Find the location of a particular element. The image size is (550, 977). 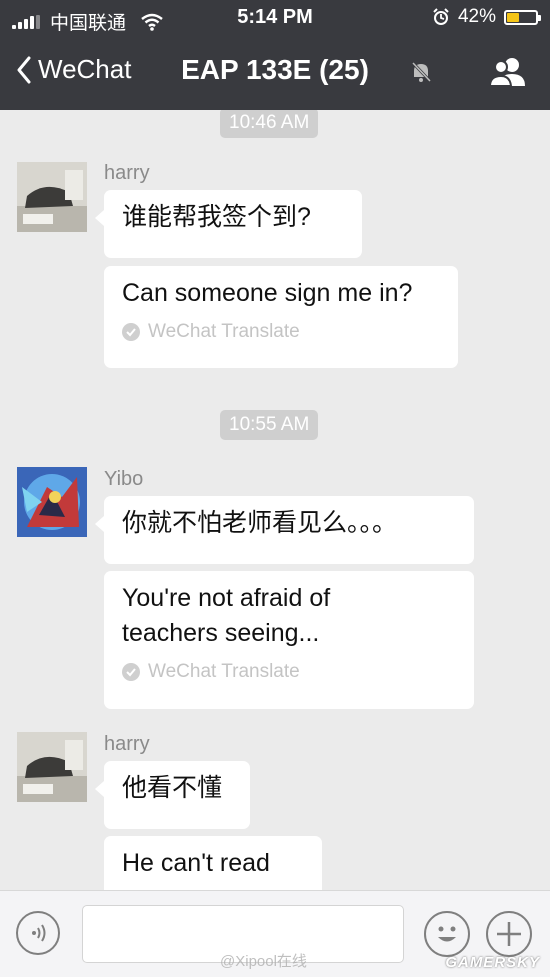

timestamp: 10:46 AM is located at coordinates (269, 124).